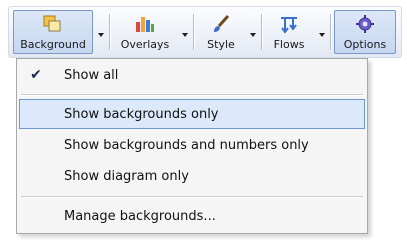 The width and height of the screenshot is (407, 246). I want to click on options-button: Options, so click(365, 32).